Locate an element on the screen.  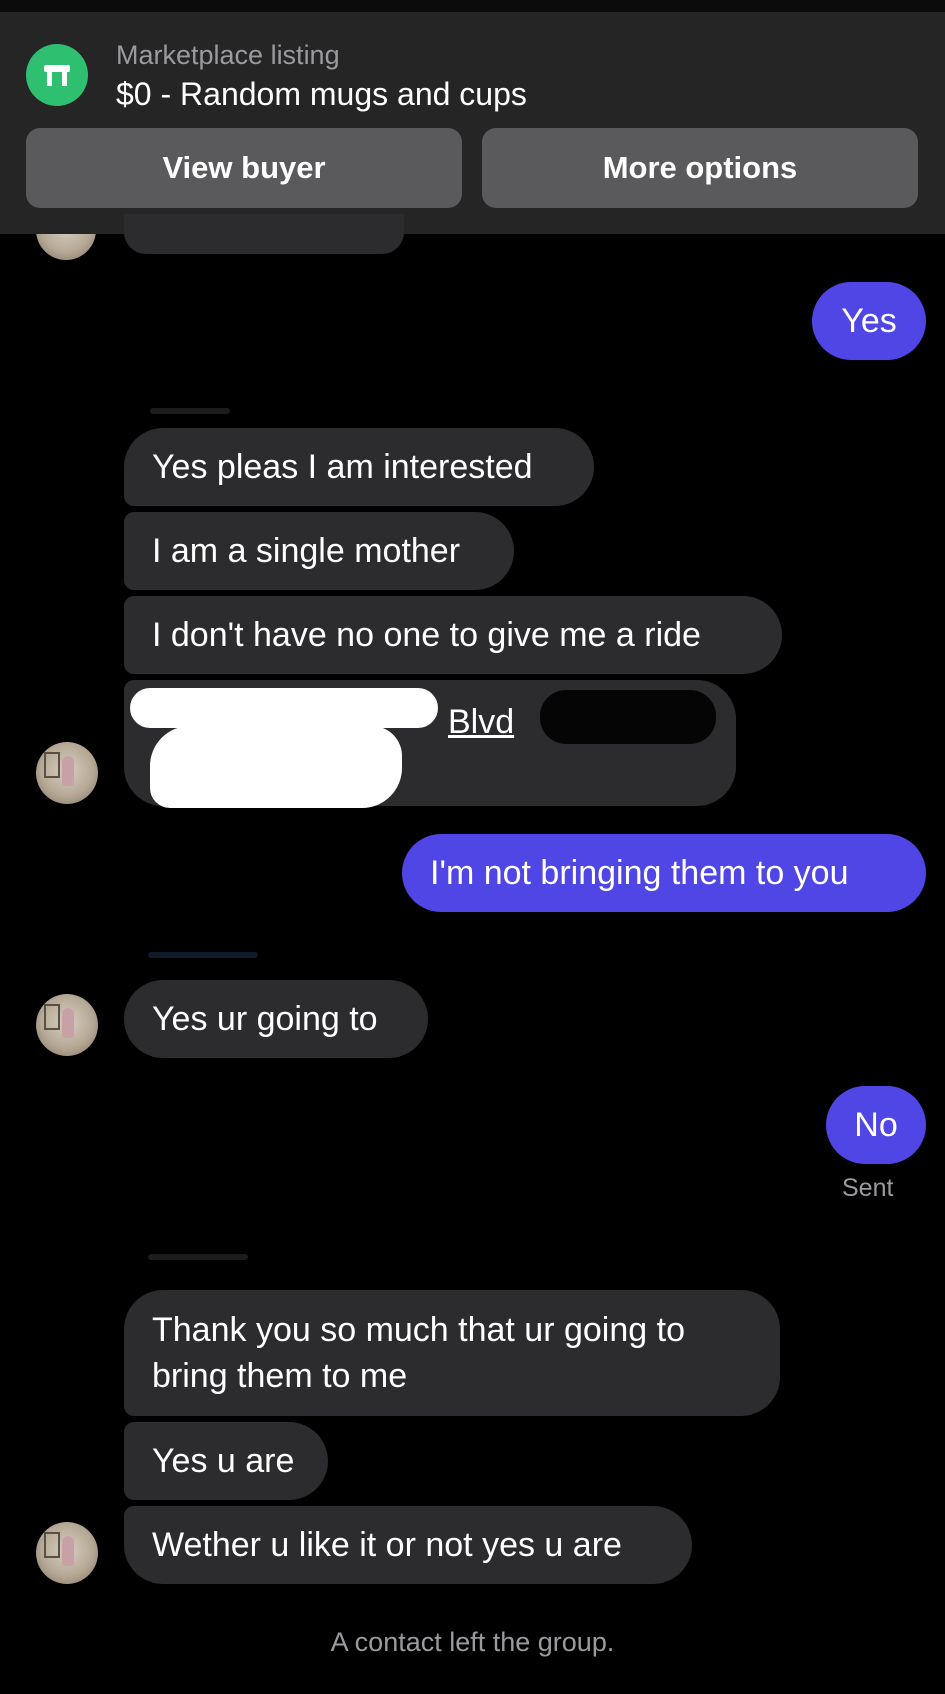
message-bubble-outgoing: Yes is located at coordinates (869, 321).